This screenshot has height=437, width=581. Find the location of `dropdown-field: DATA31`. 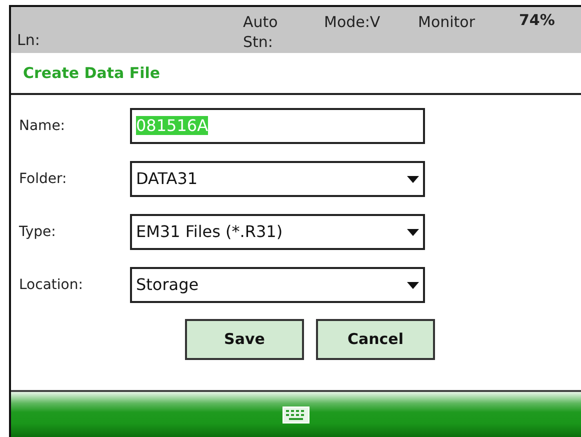

dropdown-field: DATA31 is located at coordinates (277, 179).